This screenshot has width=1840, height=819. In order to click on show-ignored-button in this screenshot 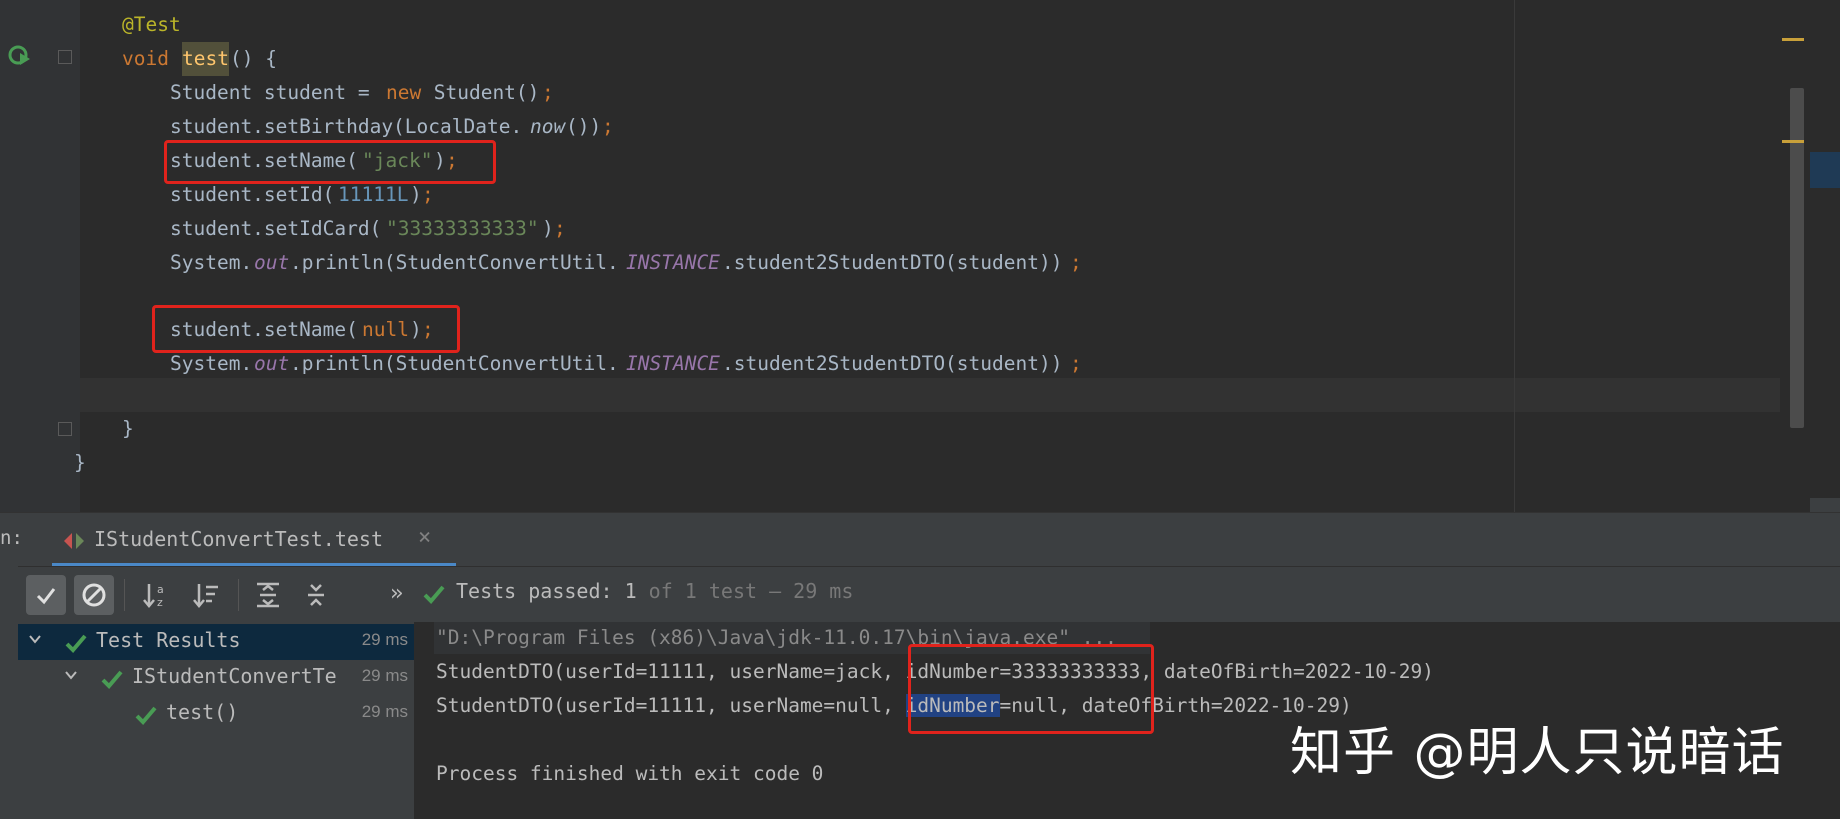, I will do `click(94, 595)`.